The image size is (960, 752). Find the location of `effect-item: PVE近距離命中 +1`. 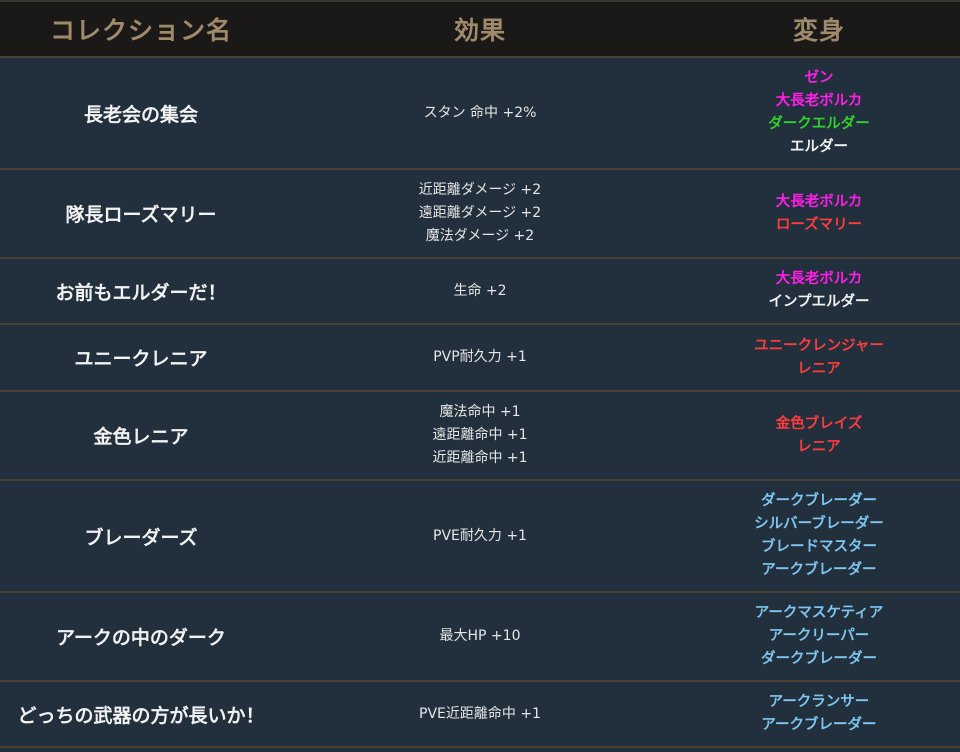

effect-item: PVE近距離命中 +1 is located at coordinates (480, 713).